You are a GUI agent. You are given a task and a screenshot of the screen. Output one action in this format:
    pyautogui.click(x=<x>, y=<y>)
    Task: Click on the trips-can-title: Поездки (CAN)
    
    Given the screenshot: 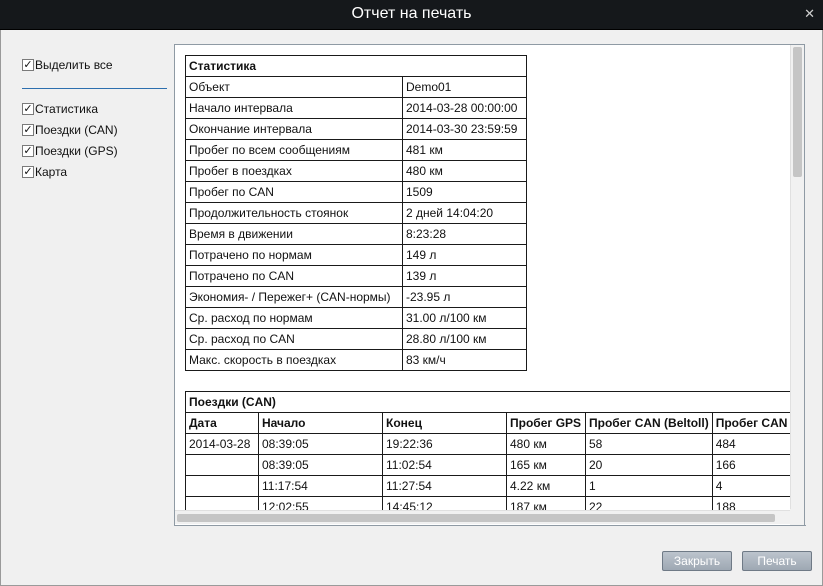 What is the action you would take?
    pyautogui.click(x=494, y=402)
    